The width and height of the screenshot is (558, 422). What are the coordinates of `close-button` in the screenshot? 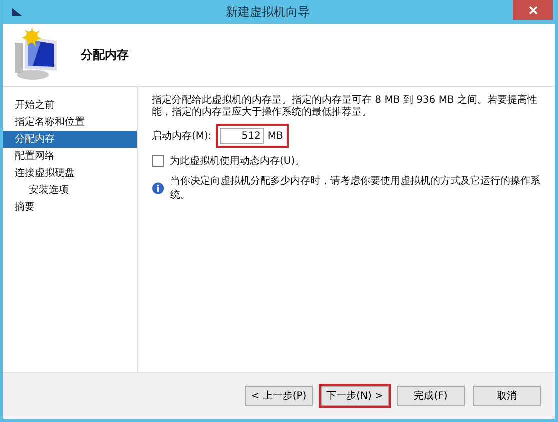 It's located at (533, 10).